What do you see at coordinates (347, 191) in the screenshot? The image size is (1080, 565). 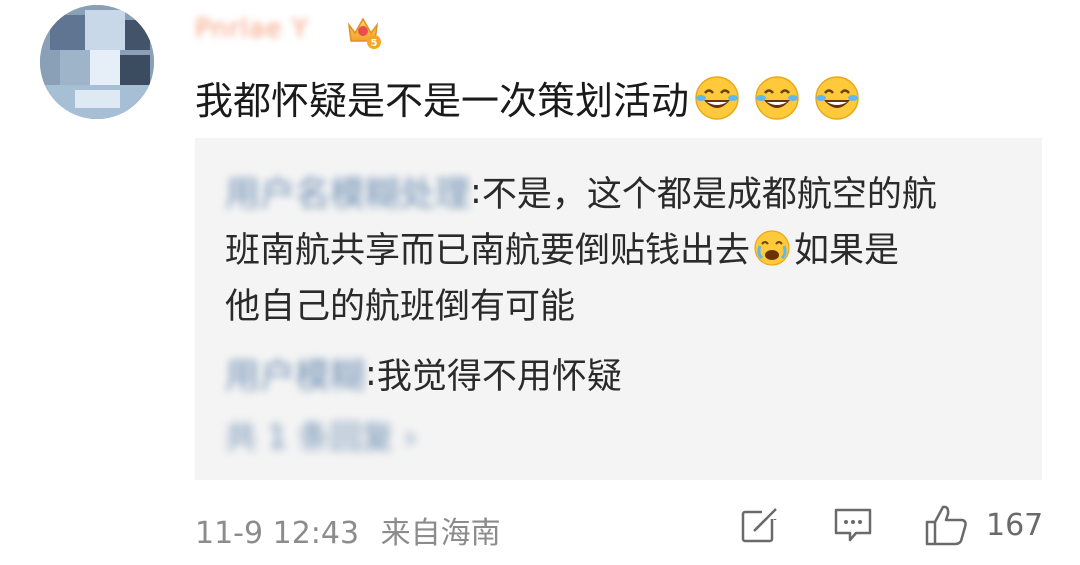 I see `reply-1-author: 用户名模糊处理` at bounding box center [347, 191].